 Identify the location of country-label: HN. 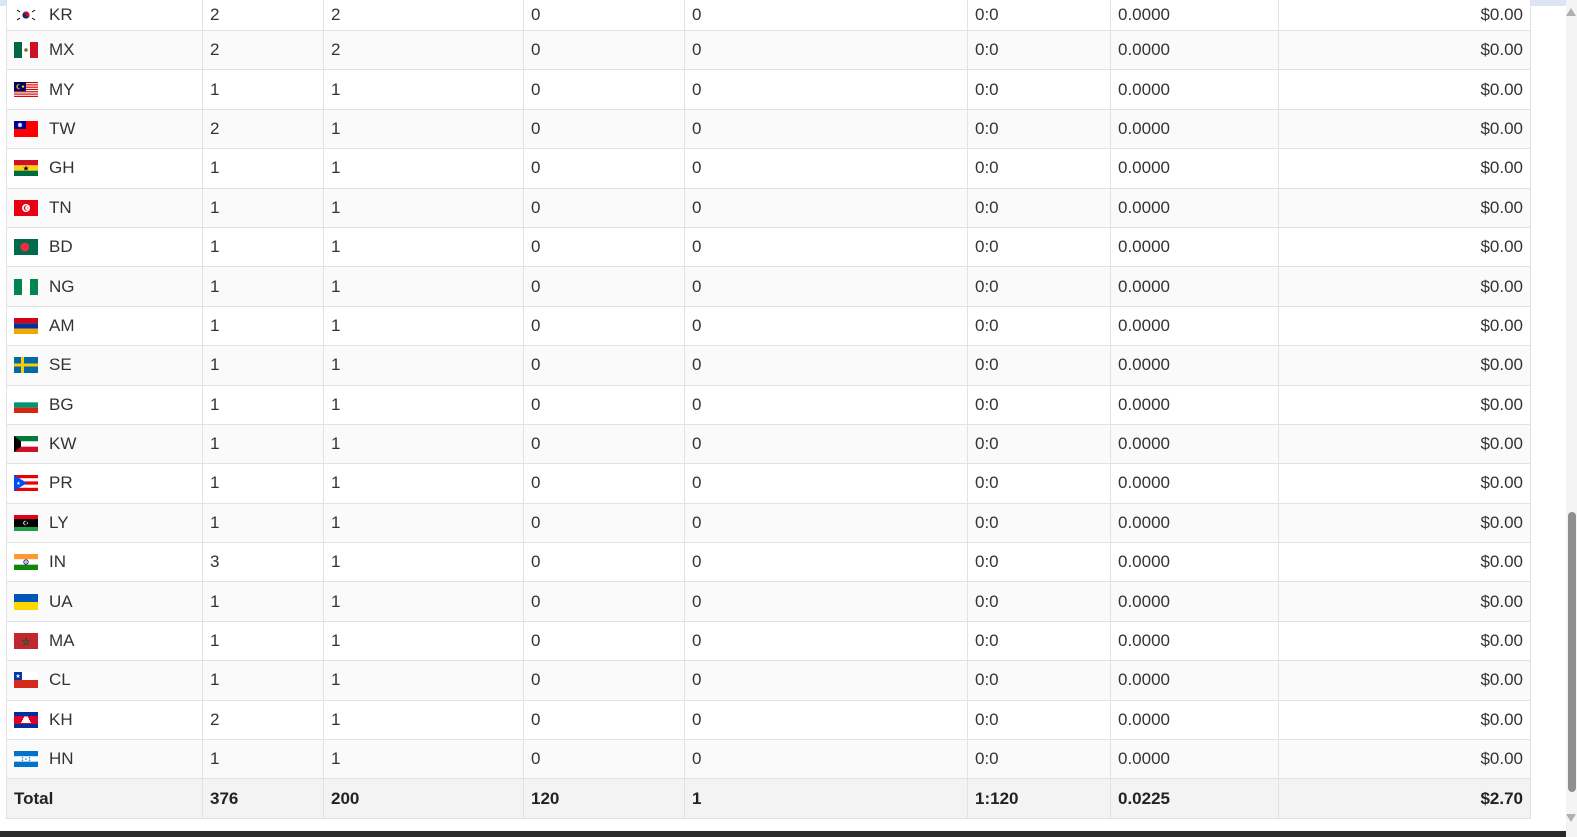
(104, 759).